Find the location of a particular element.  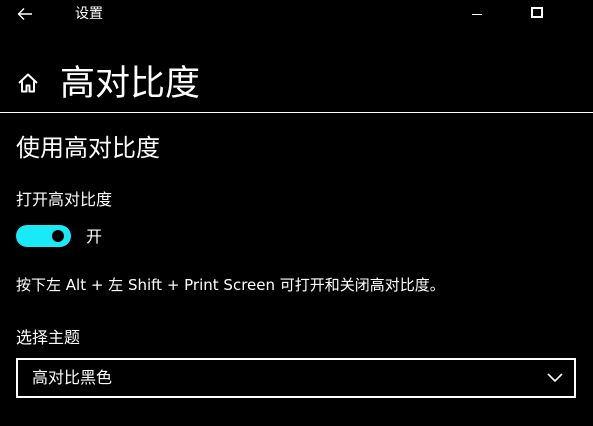

maximize-icon is located at coordinates (537, 12).